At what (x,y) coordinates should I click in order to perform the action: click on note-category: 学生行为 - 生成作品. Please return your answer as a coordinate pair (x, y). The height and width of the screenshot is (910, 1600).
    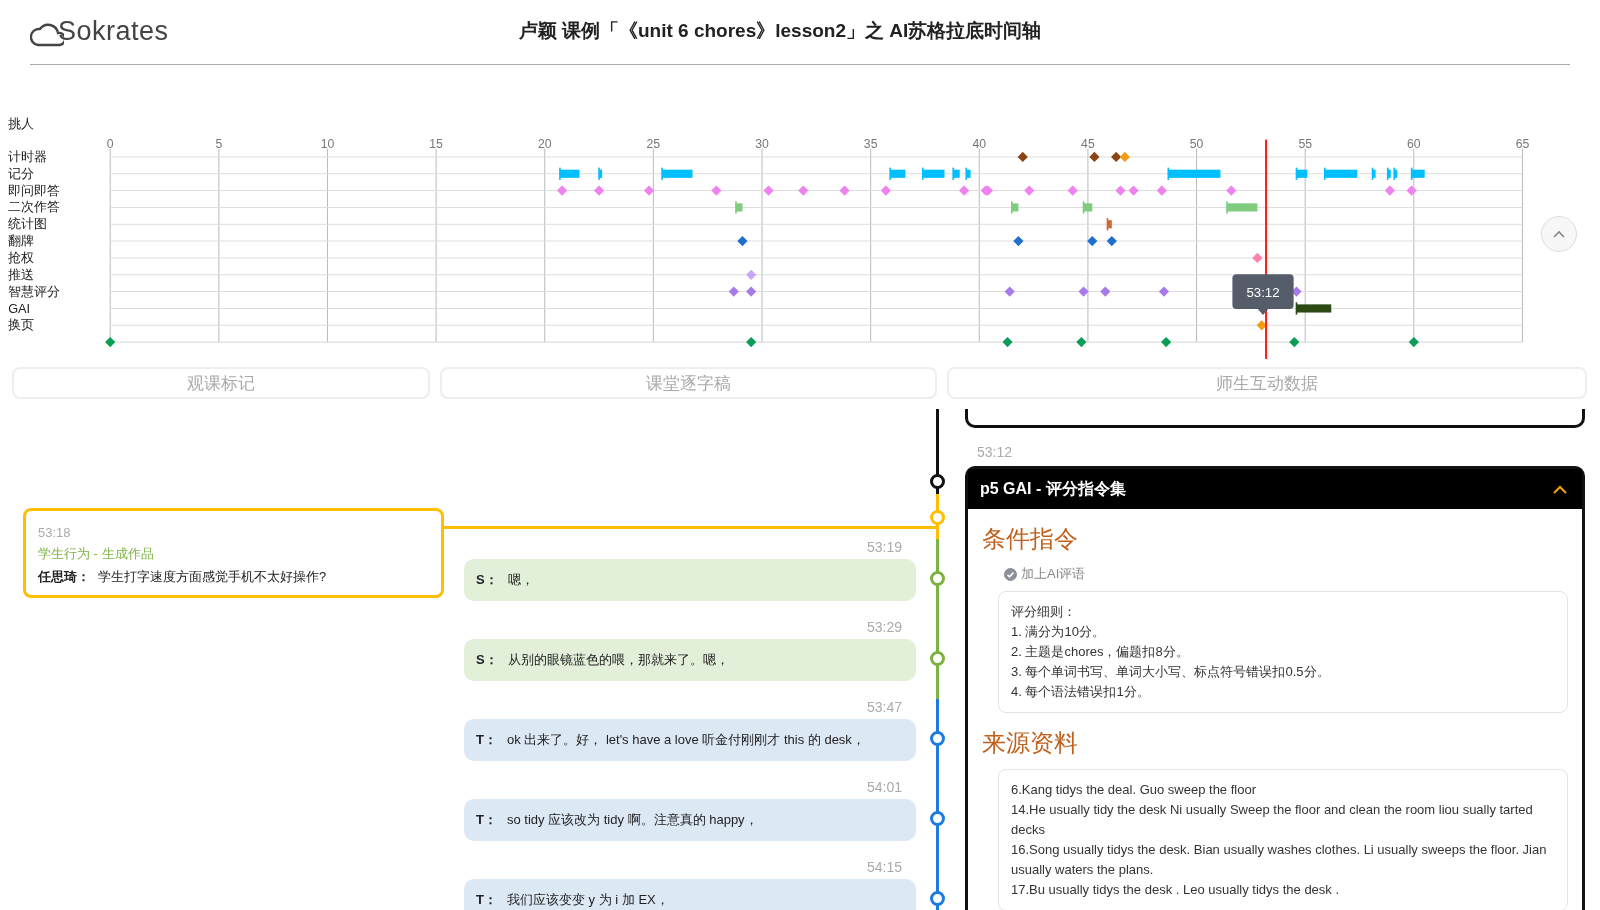
    Looking at the image, I should click on (96, 554).